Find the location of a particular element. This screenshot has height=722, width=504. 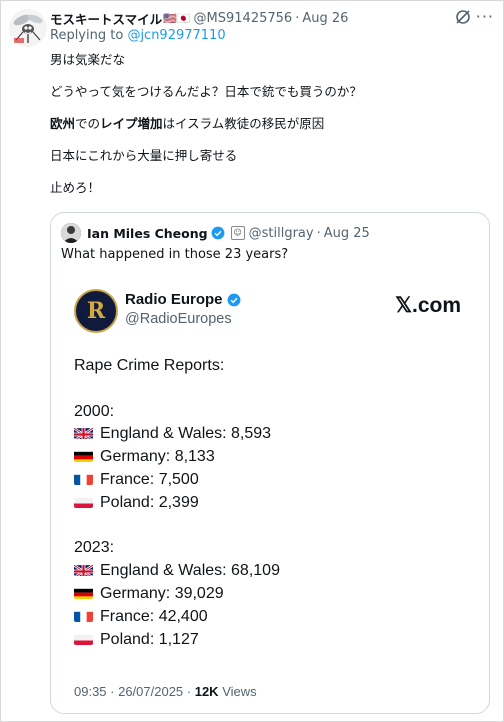

stat-row: Germany: 8,133 is located at coordinates (177, 457).